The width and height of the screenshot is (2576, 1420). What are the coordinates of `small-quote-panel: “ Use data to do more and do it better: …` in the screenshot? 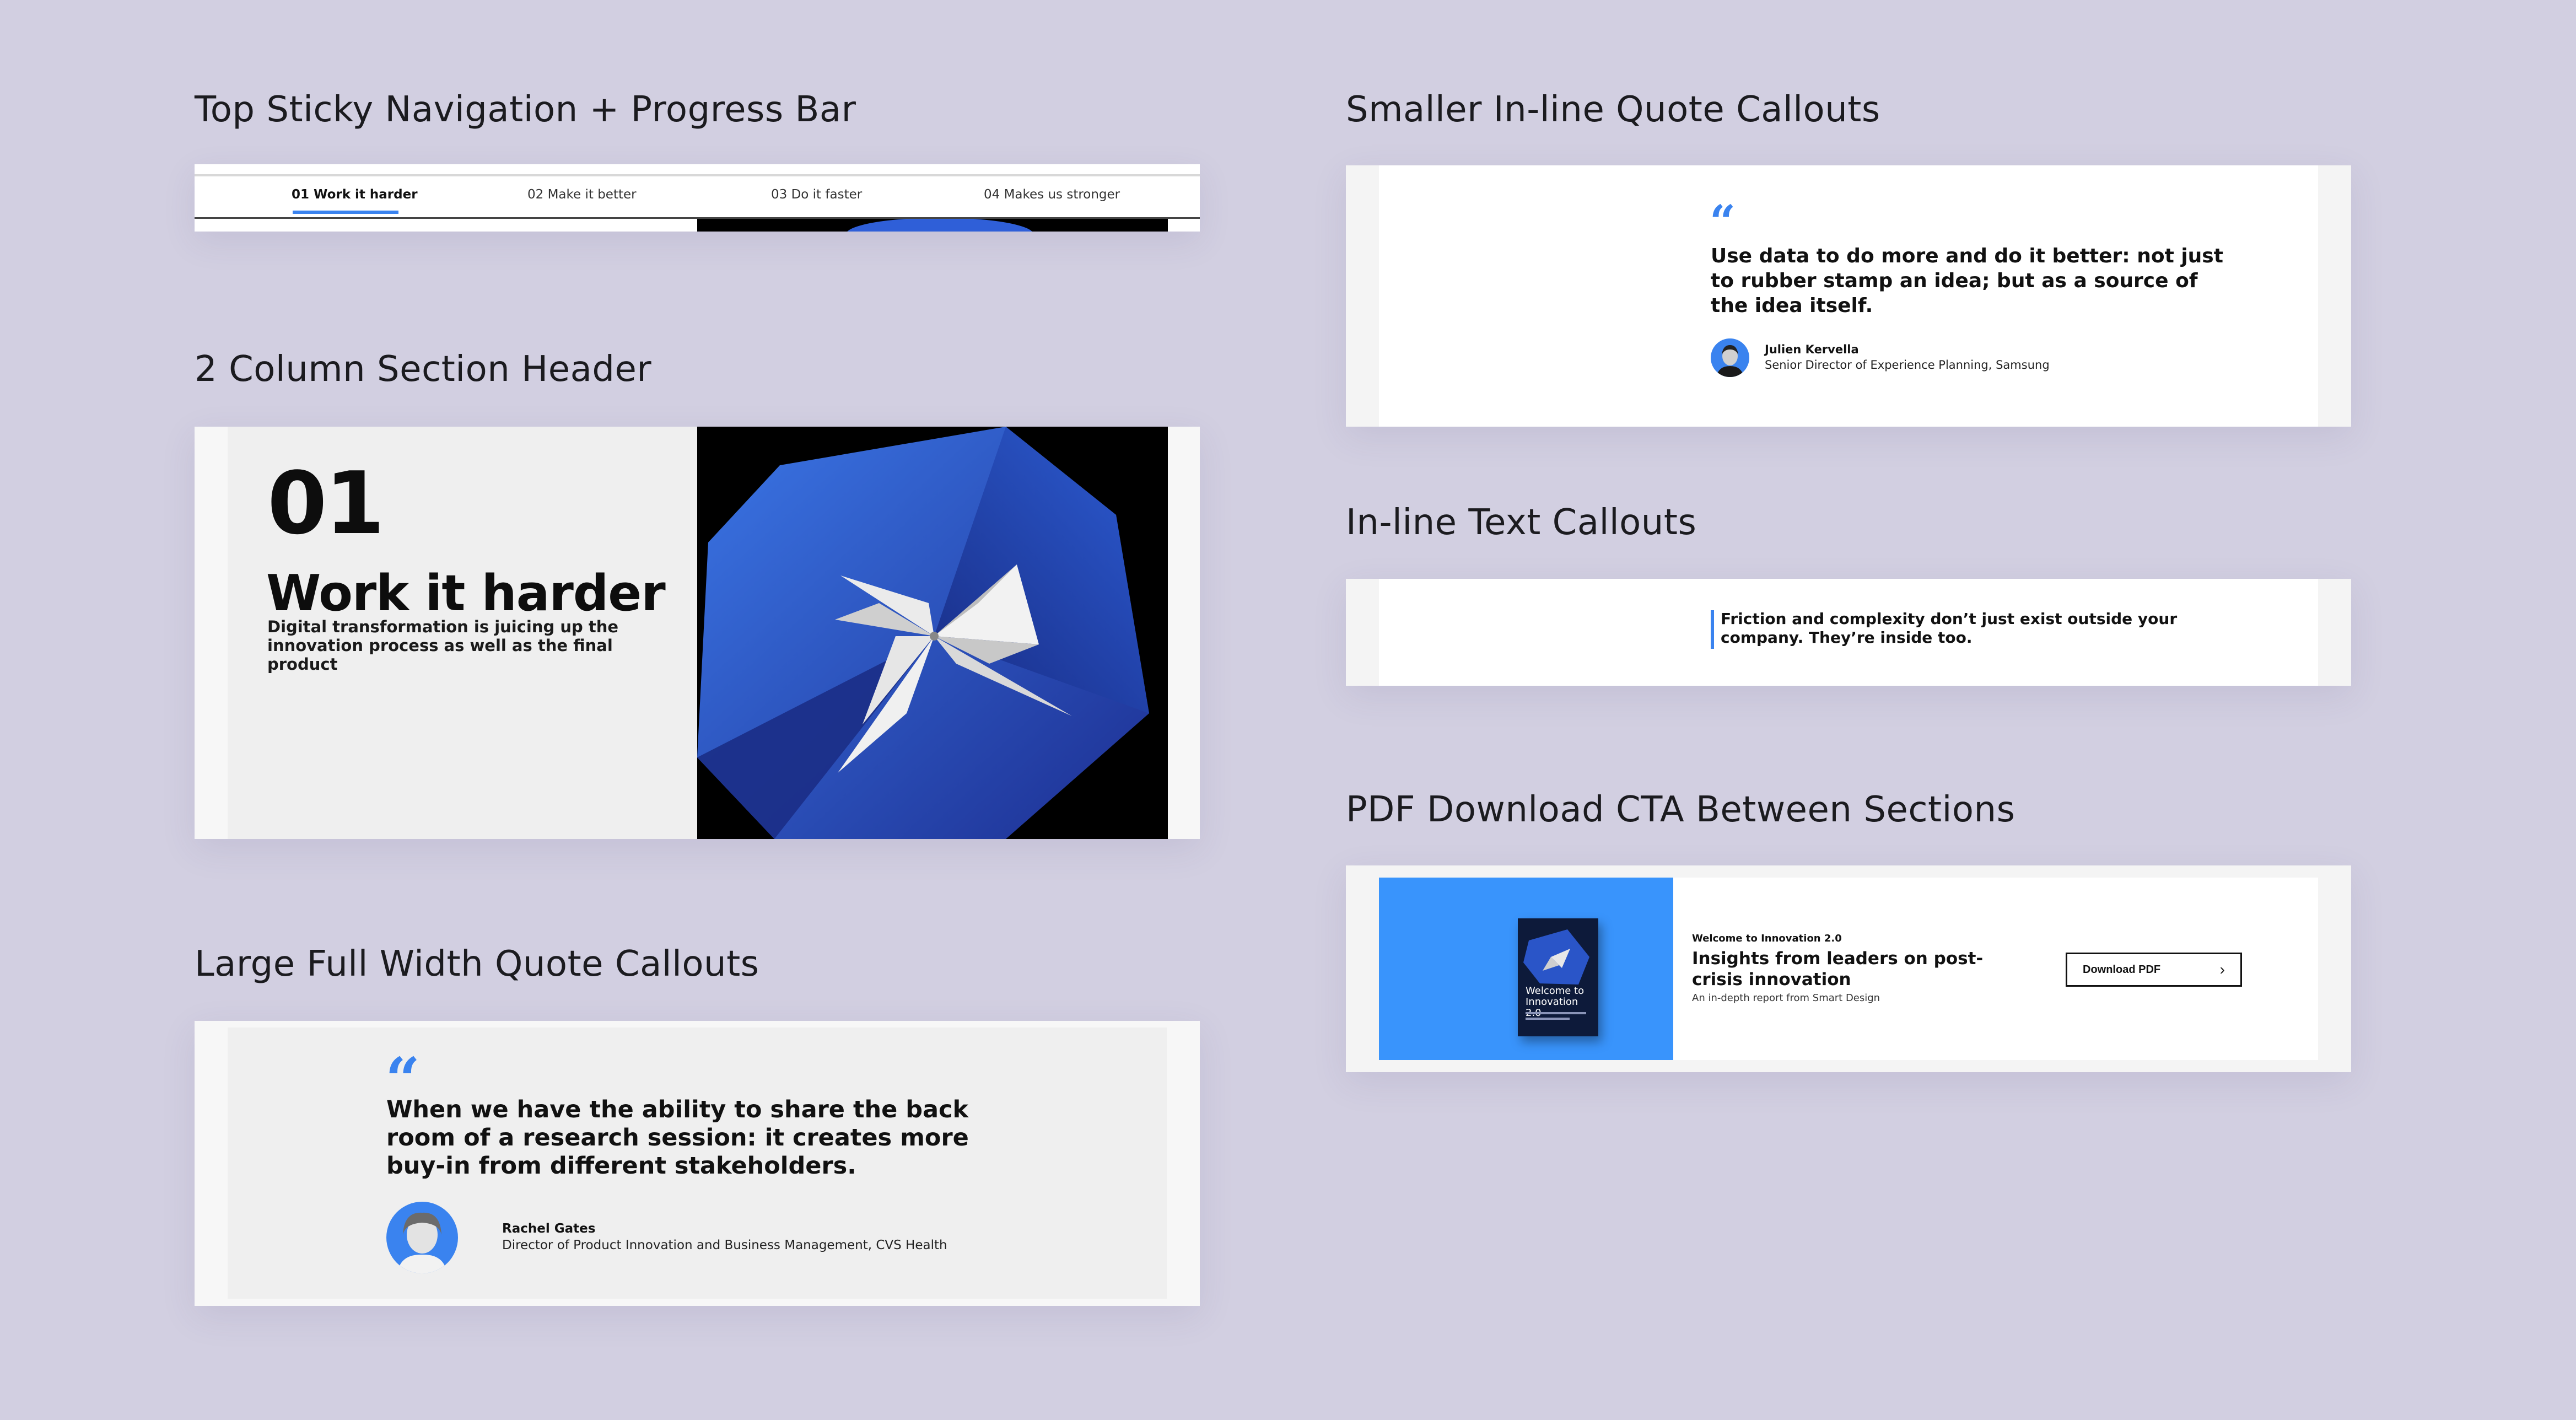 It's located at (1849, 296).